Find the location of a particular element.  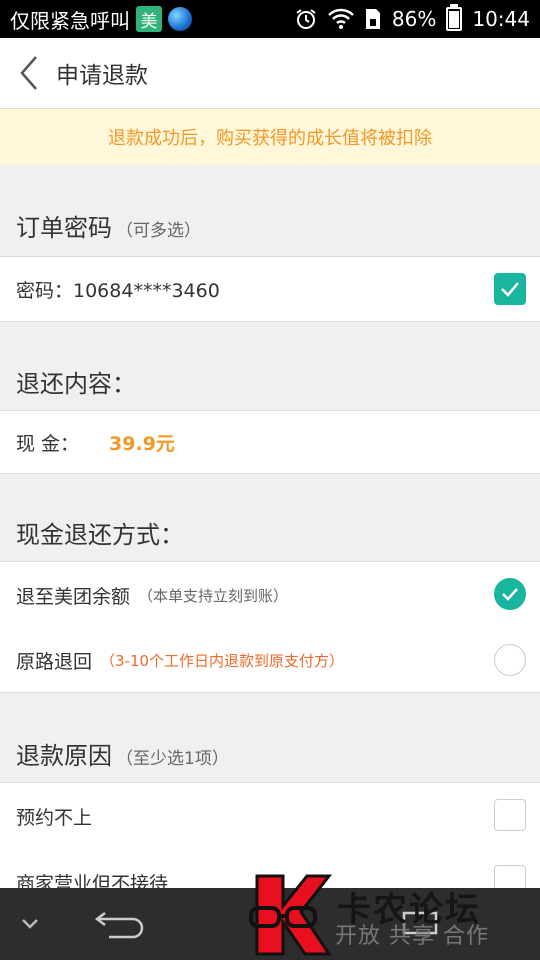

reason-checkbox is located at coordinates (510, 815).